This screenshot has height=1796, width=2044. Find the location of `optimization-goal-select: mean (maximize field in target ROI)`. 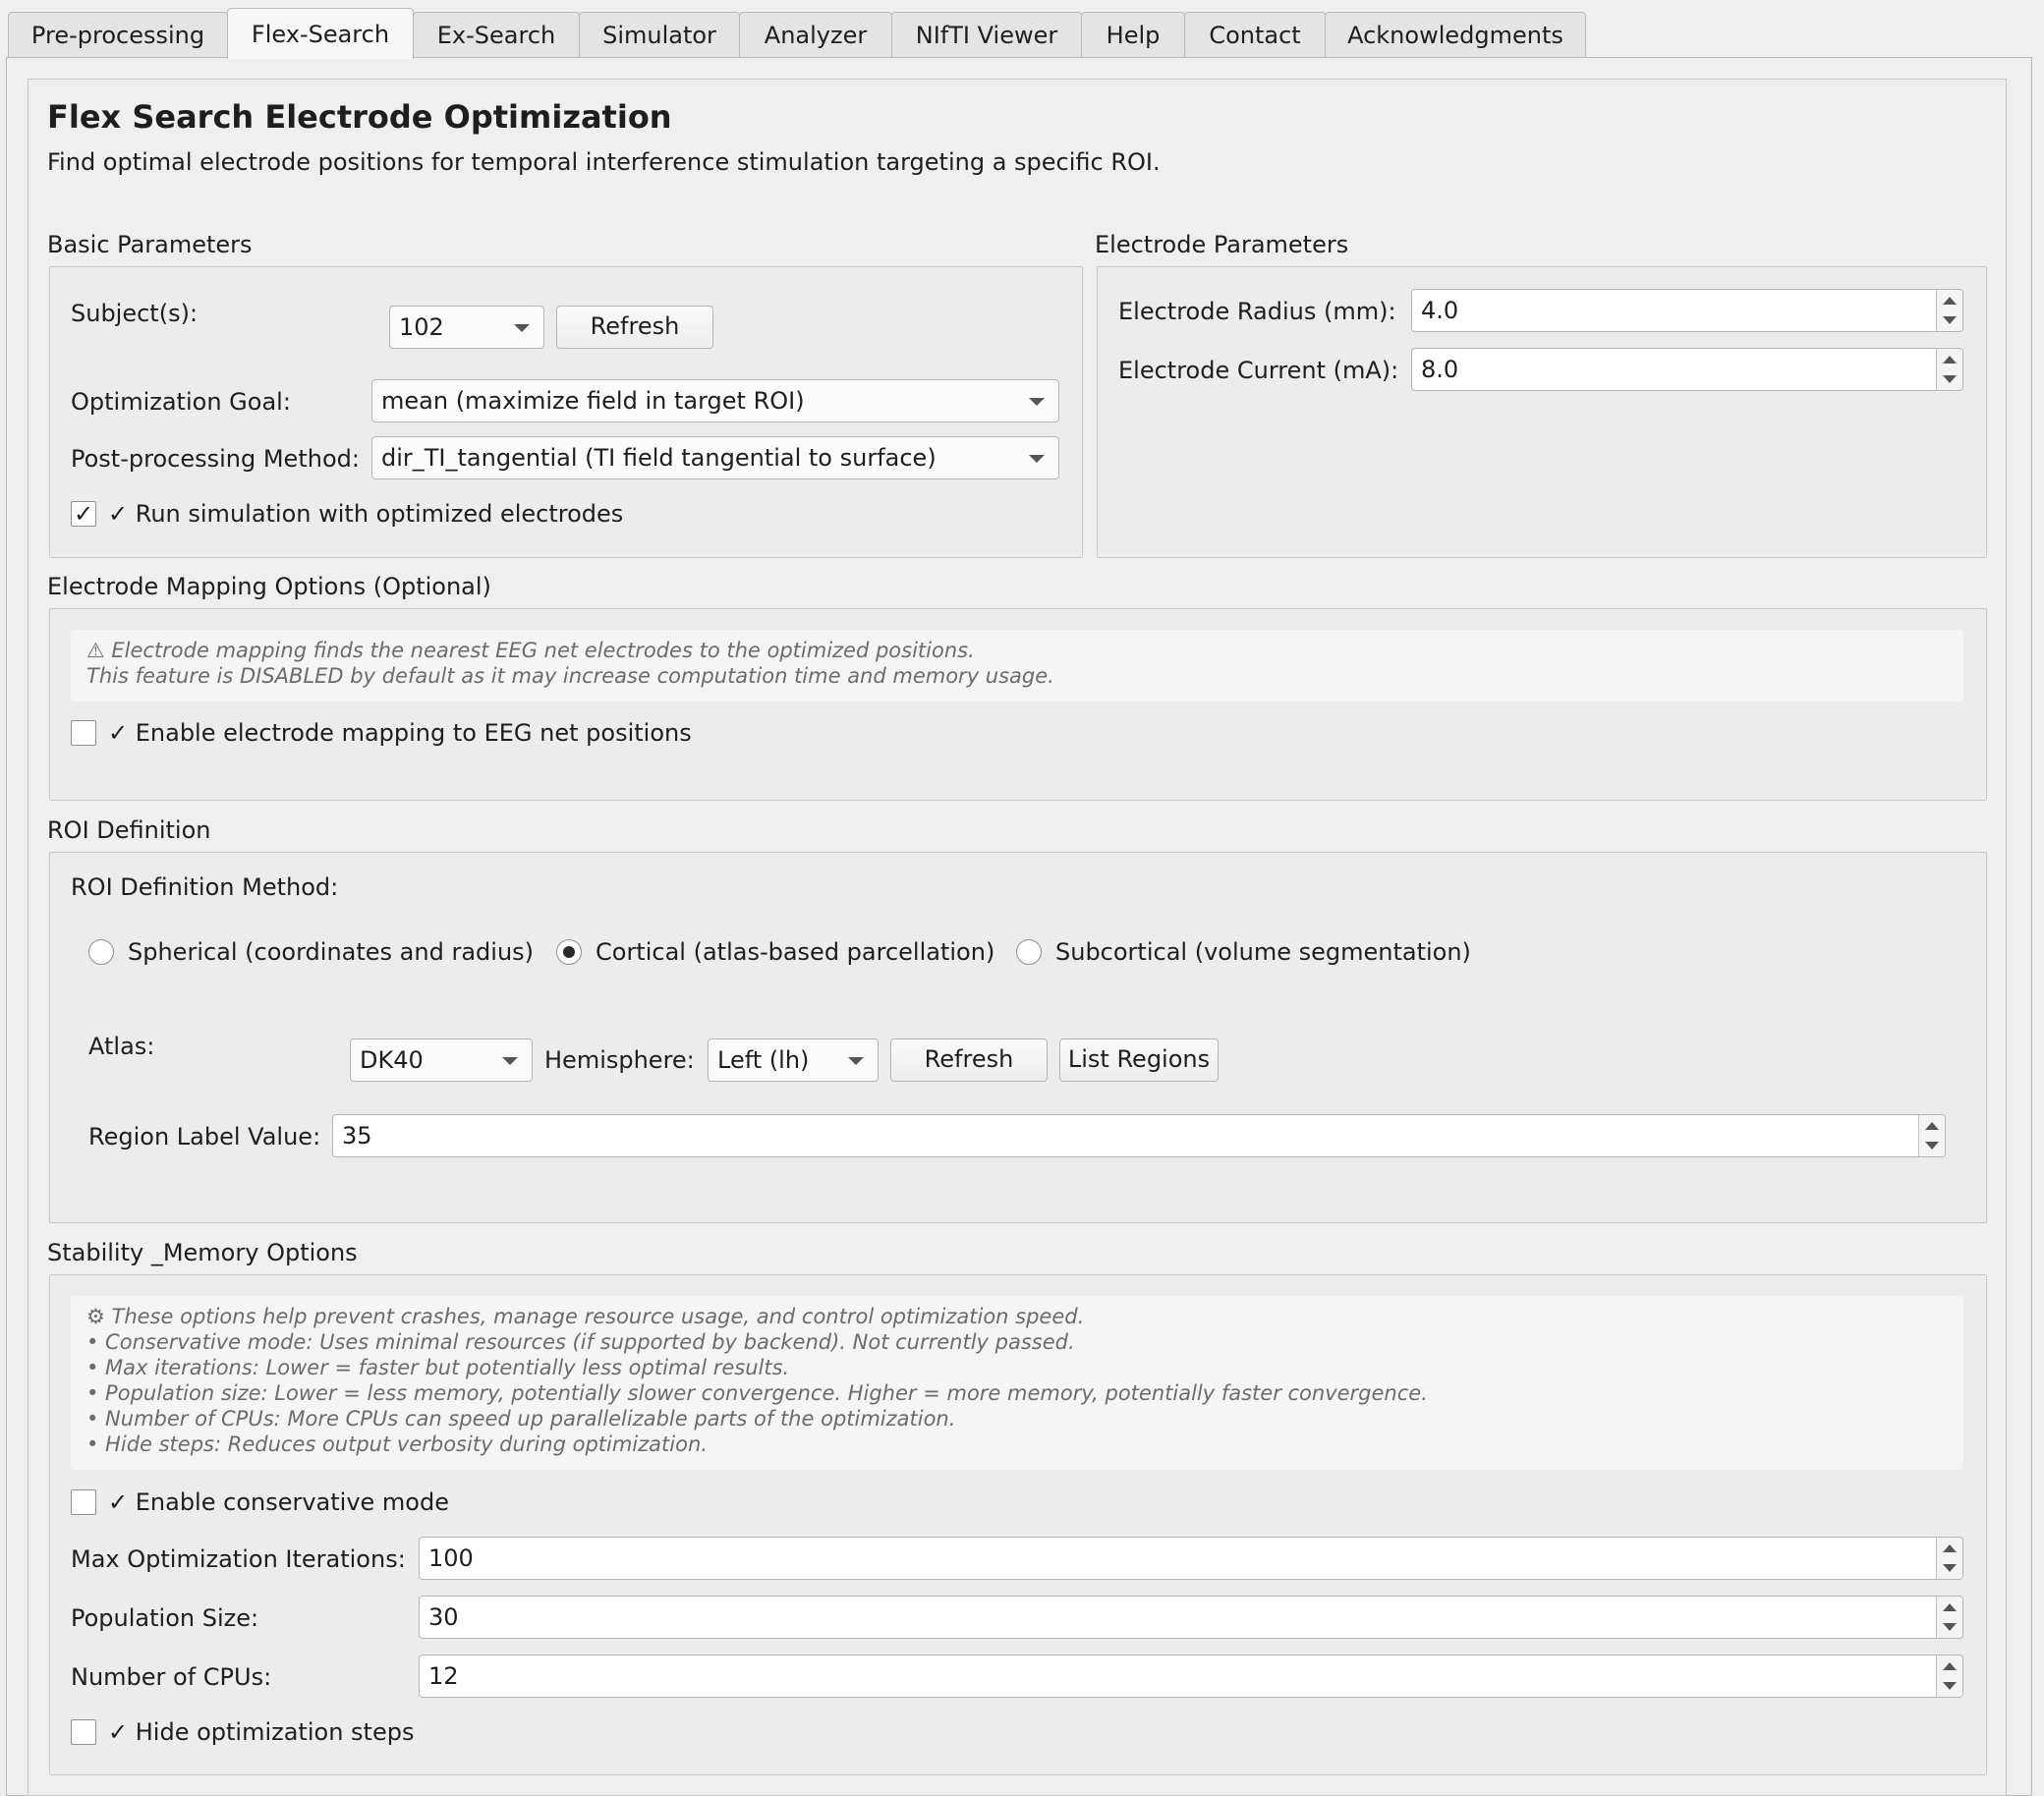

optimization-goal-select: mean (maximize field in target ROI) is located at coordinates (715, 400).